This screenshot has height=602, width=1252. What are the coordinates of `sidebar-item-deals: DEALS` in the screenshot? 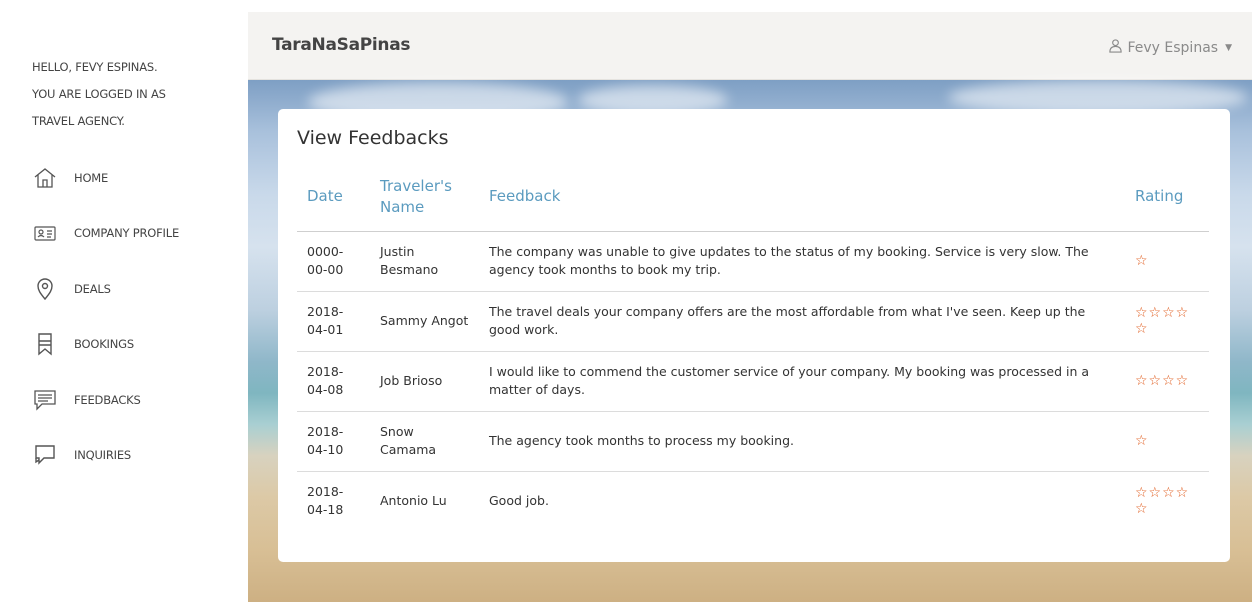 It's located at (71, 289).